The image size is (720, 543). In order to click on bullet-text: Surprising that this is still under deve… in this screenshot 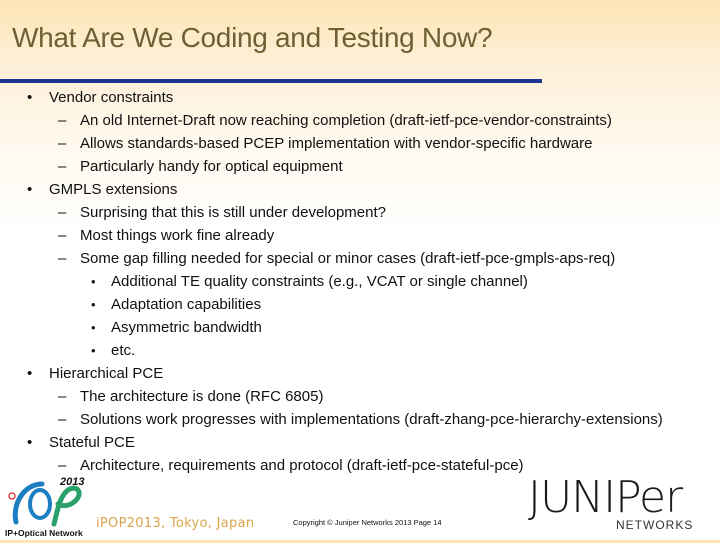, I will do `click(233, 212)`.